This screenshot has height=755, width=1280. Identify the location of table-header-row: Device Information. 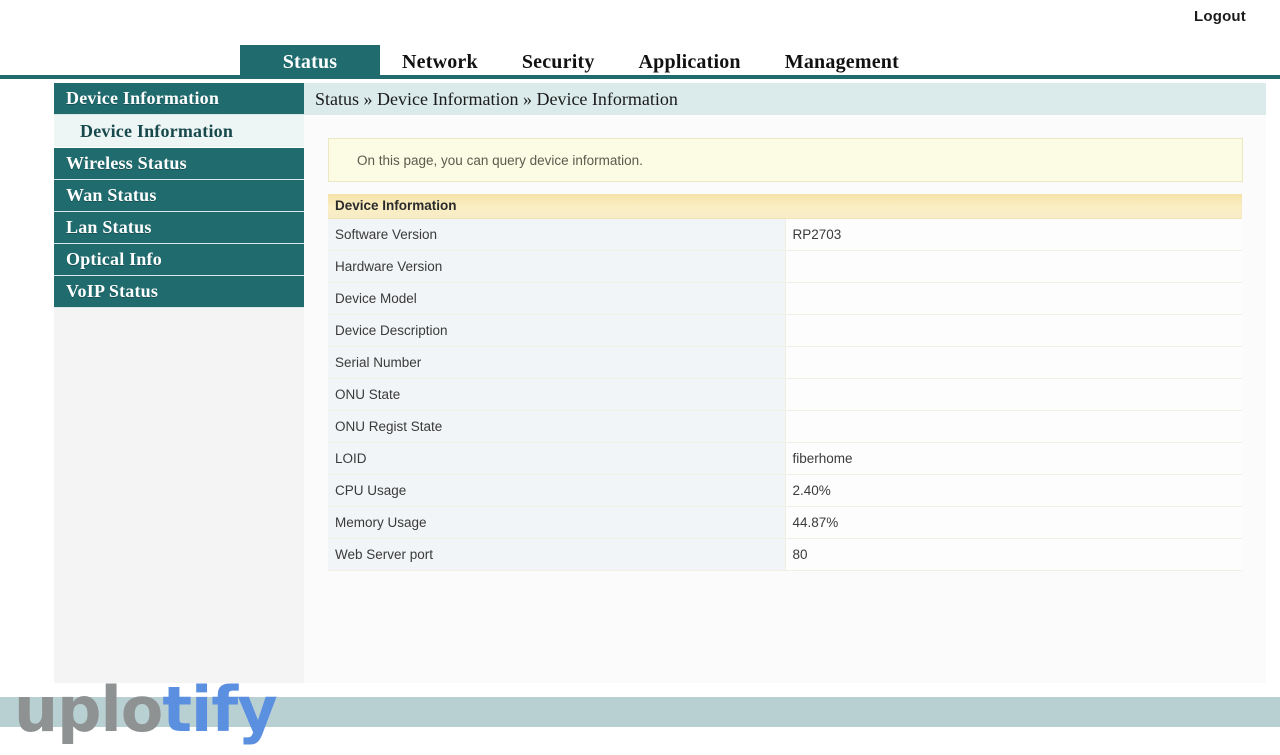
(785, 206).